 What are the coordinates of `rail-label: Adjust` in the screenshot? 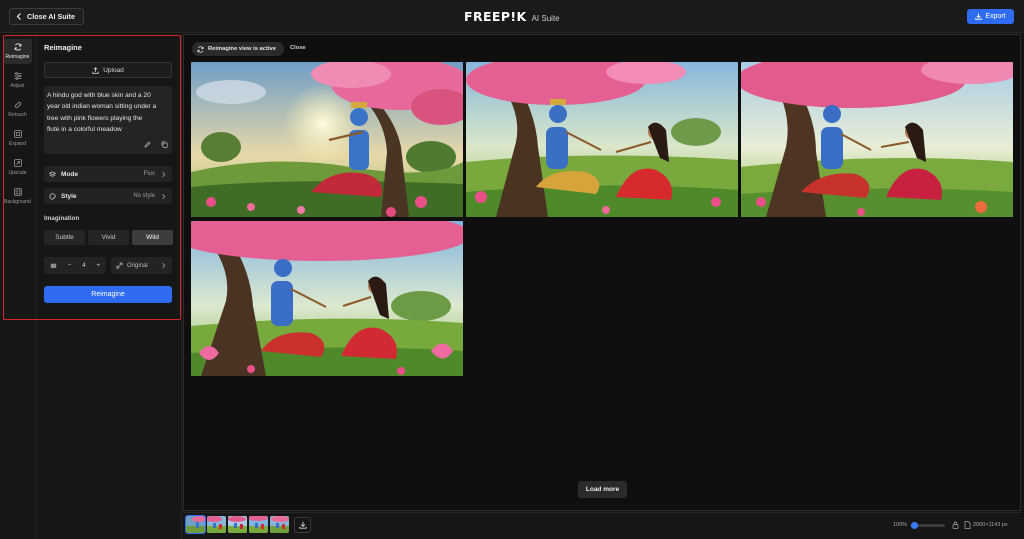 It's located at (17, 86).